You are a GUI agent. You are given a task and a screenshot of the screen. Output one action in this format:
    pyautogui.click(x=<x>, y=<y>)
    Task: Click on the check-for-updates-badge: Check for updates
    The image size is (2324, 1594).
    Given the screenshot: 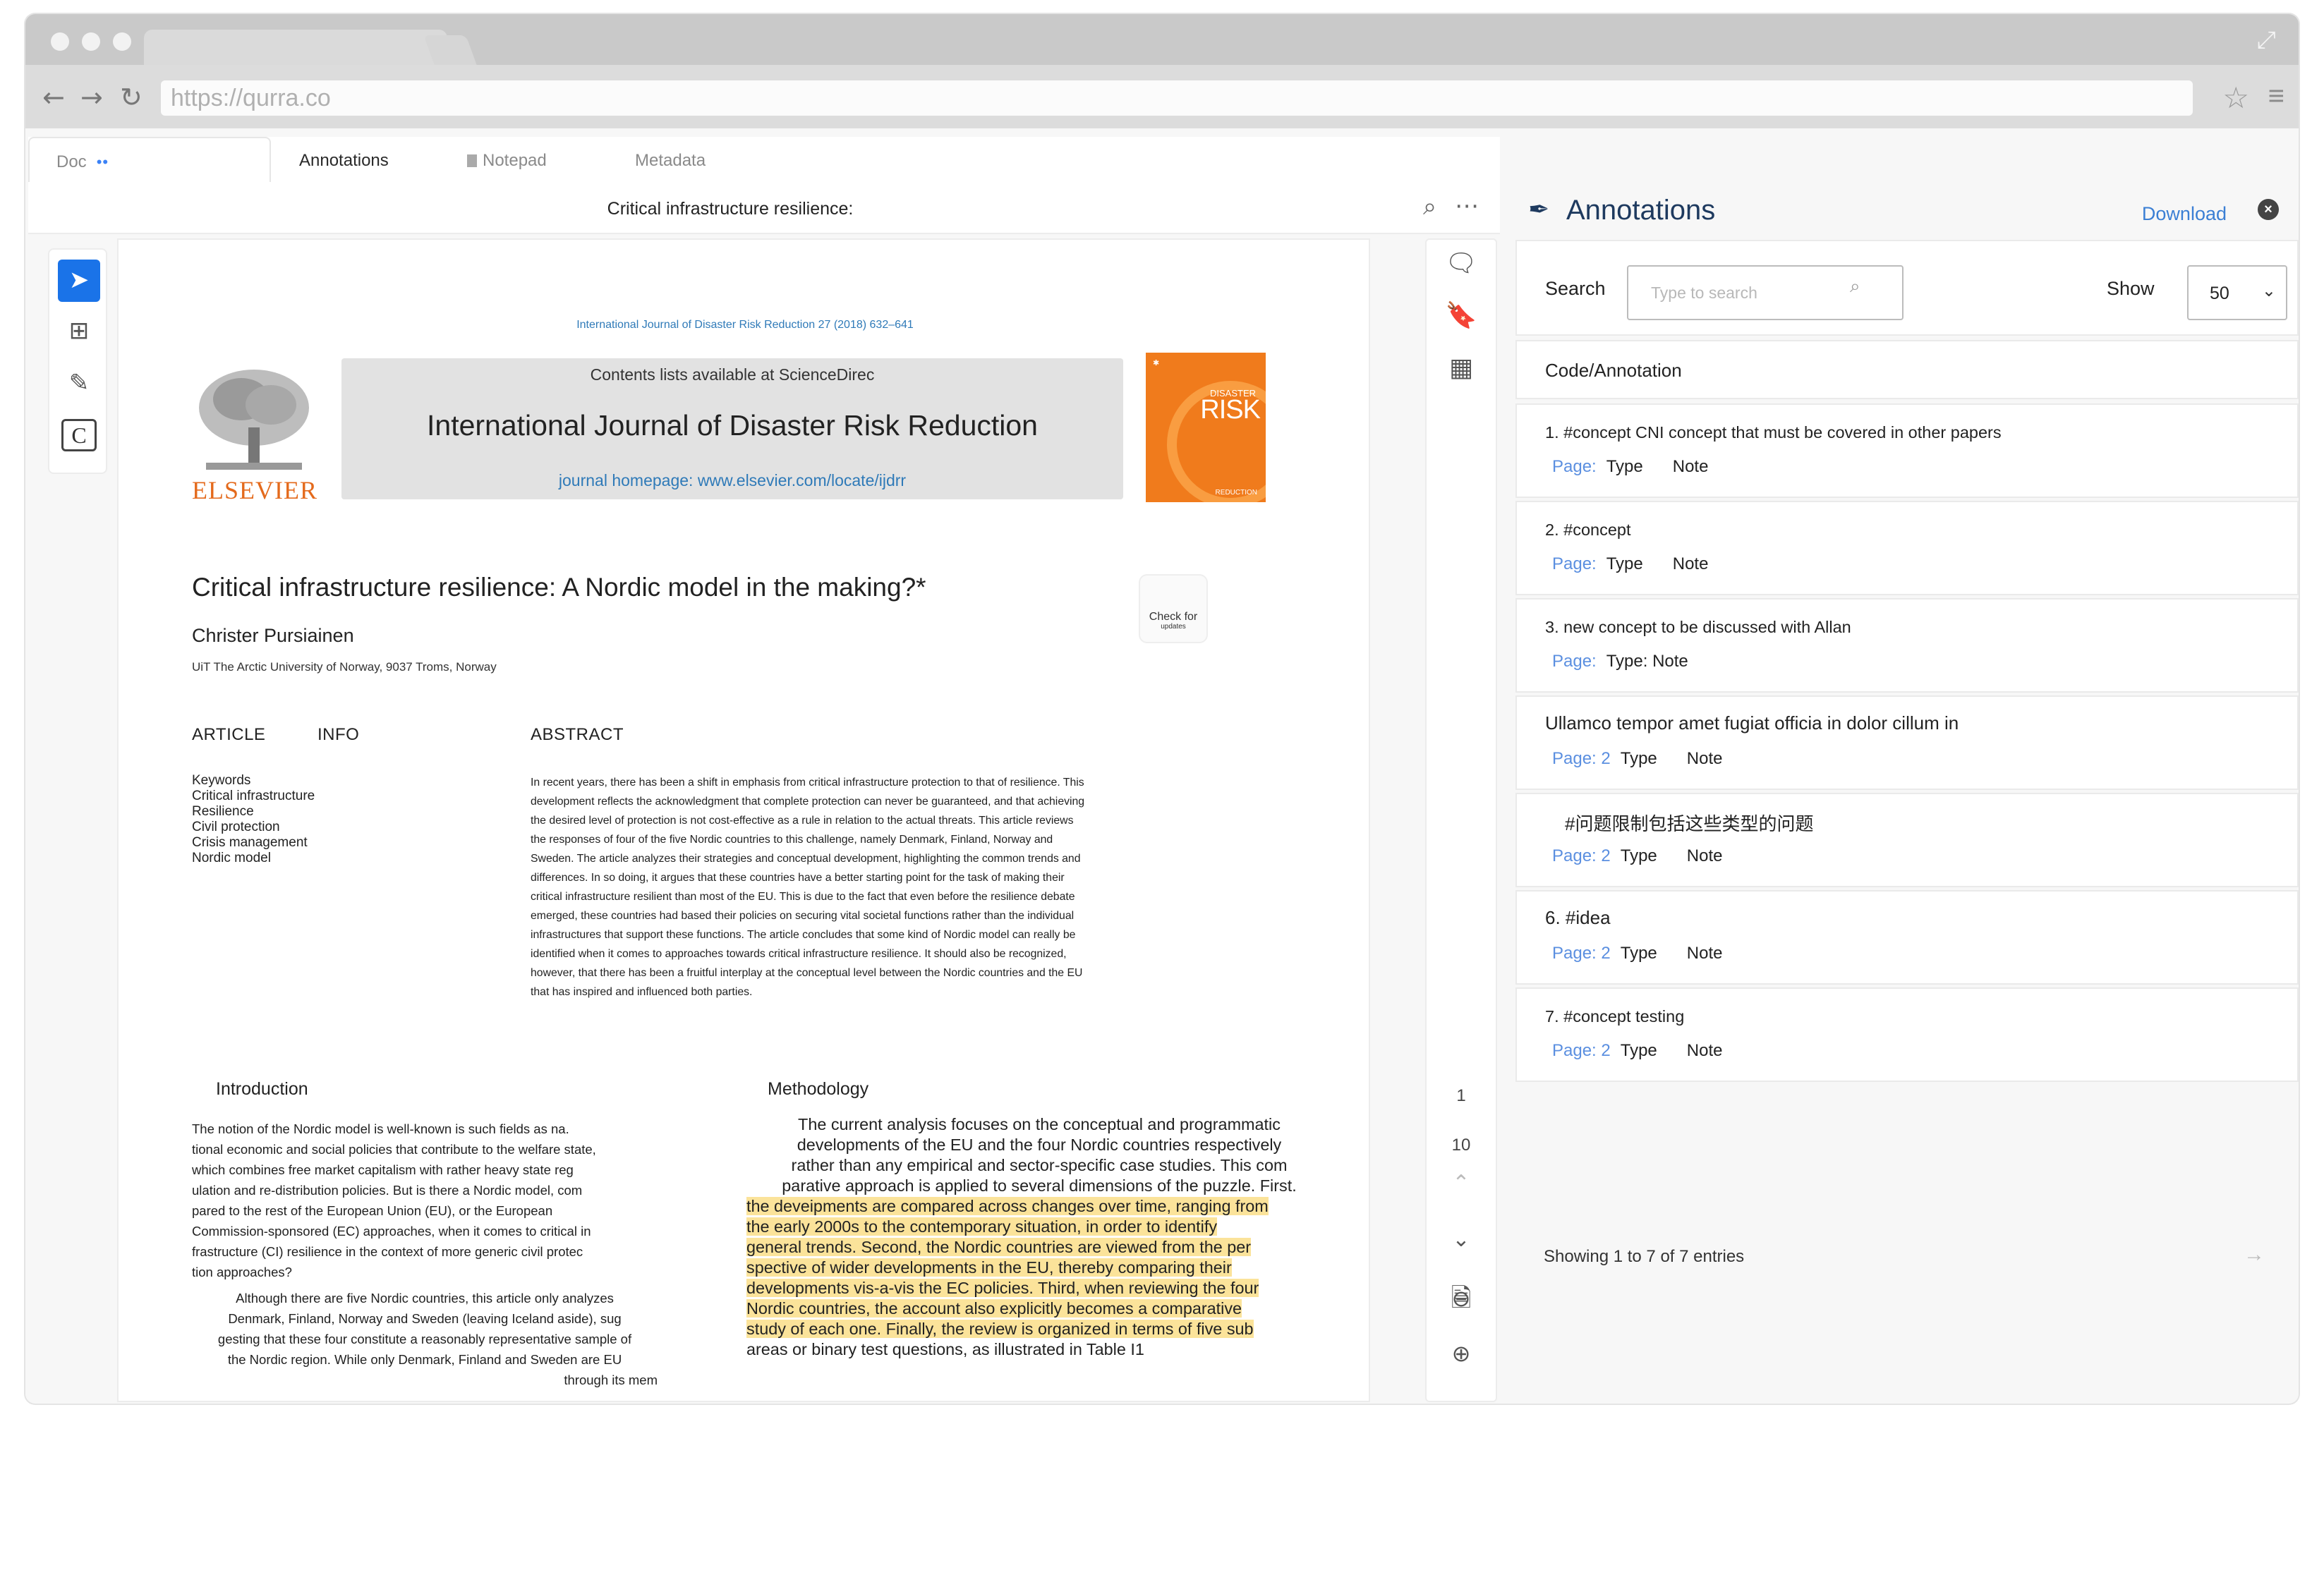 What is the action you would take?
    pyautogui.click(x=1173, y=609)
    